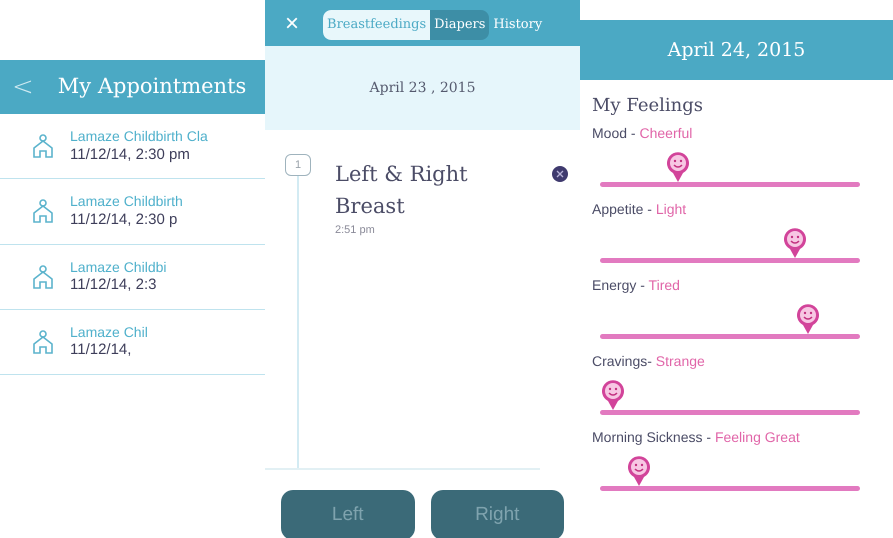 This screenshot has width=893, height=538. I want to click on bottom-button: Left, so click(347, 514).